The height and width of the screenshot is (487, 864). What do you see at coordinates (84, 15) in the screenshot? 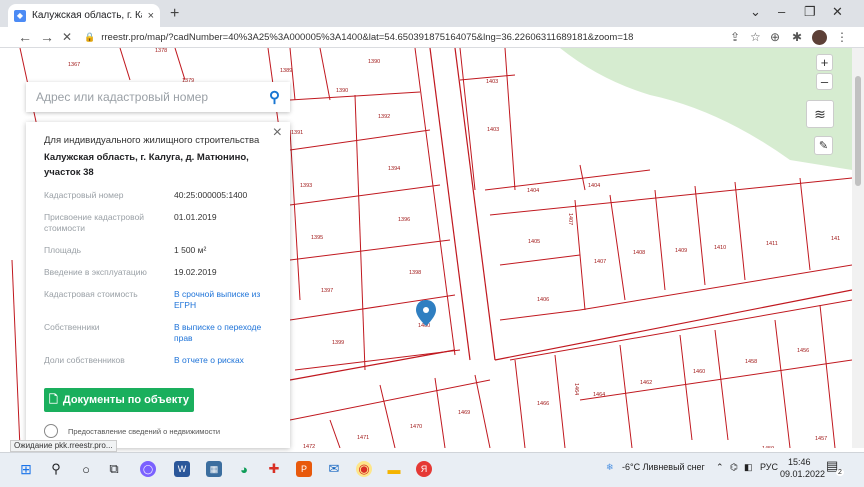
I see `browser-tab: ◆ Калужская область, г. Калуга, д. ×` at bounding box center [84, 15].